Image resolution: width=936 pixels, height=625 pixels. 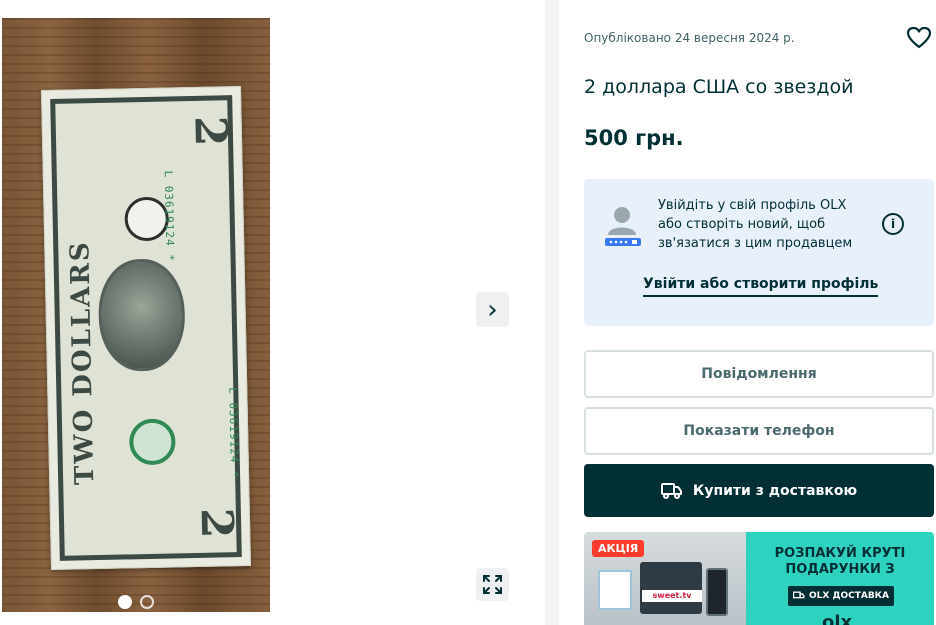 What do you see at coordinates (775, 490) in the screenshot?
I see `buy-button-label: Купити з доставкою` at bounding box center [775, 490].